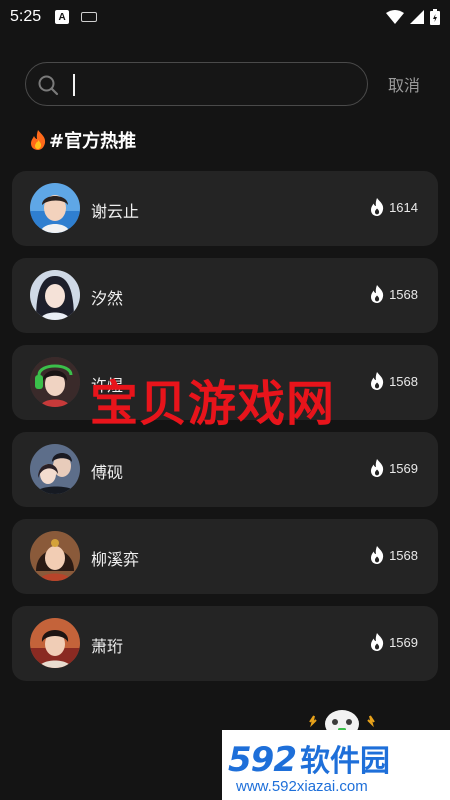 This screenshot has height=800, width=450. Describe the element at coordinates (26, 16) in the screenshot. I see `status-time: 5:25` at that location.